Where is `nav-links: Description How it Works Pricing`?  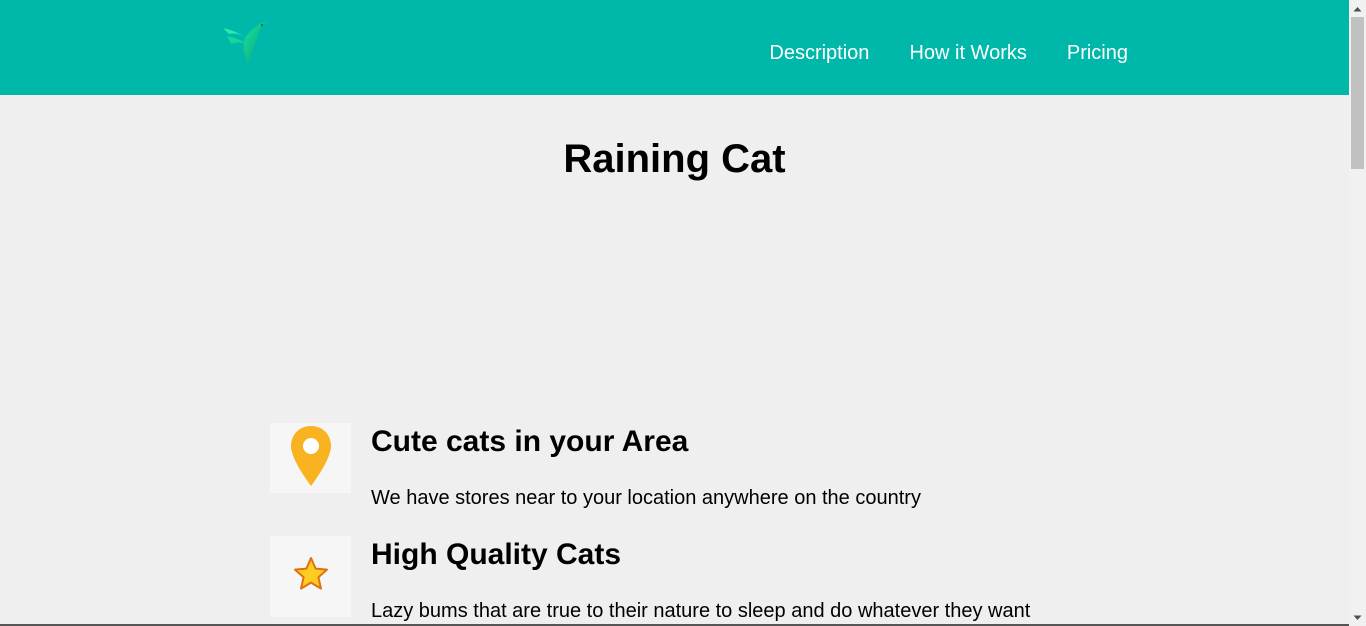 nav-links: Description How it Works Pricing is located at coordinates (948, 53).